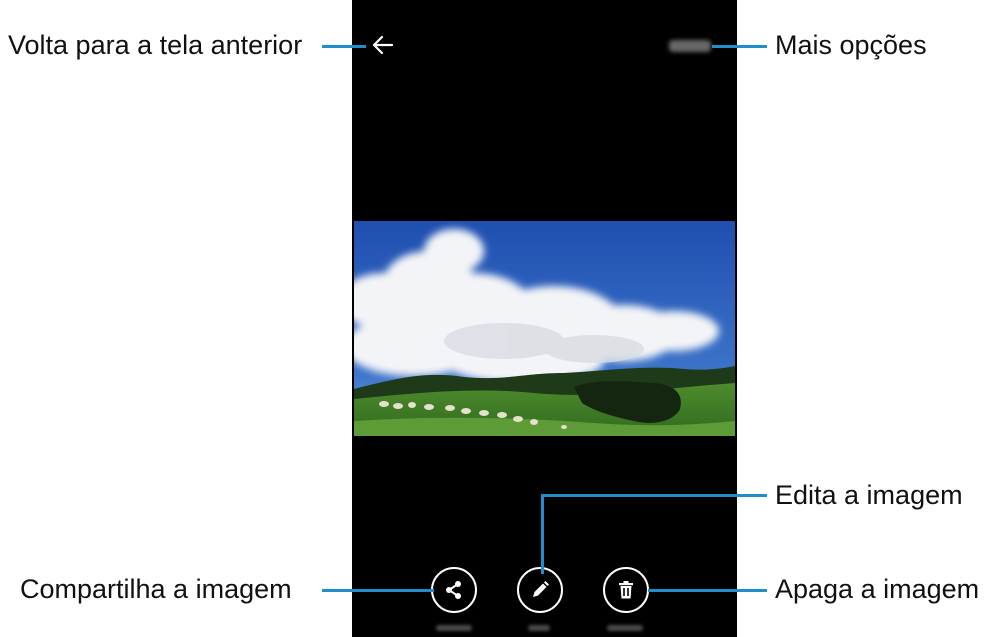 This screenshot has height=637, width=986. I want to click on more-options-button, so click(690, 46).